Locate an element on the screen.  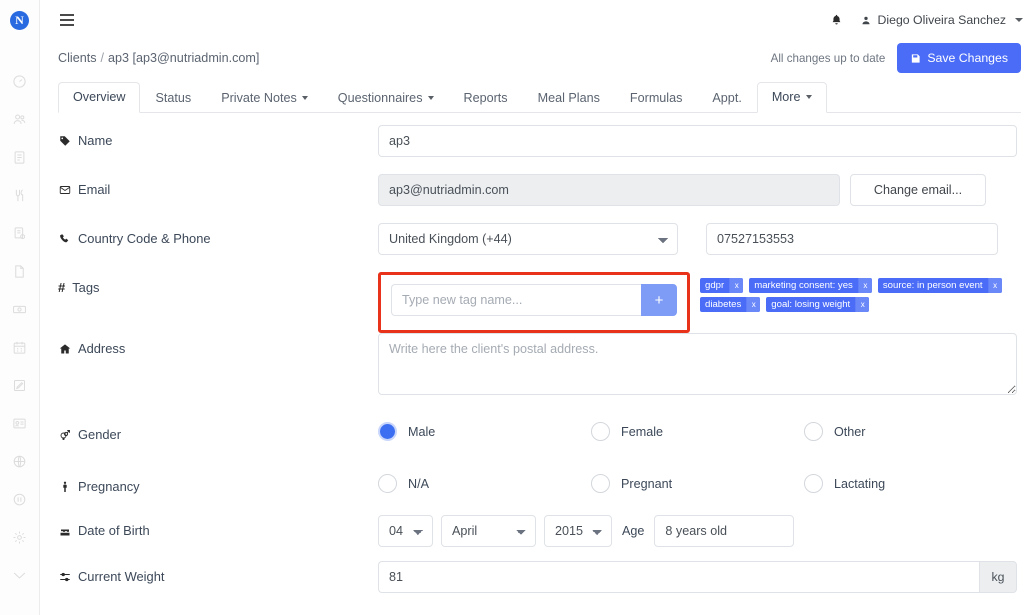
sidebar-item-payments is located at coordinates (20, 309).